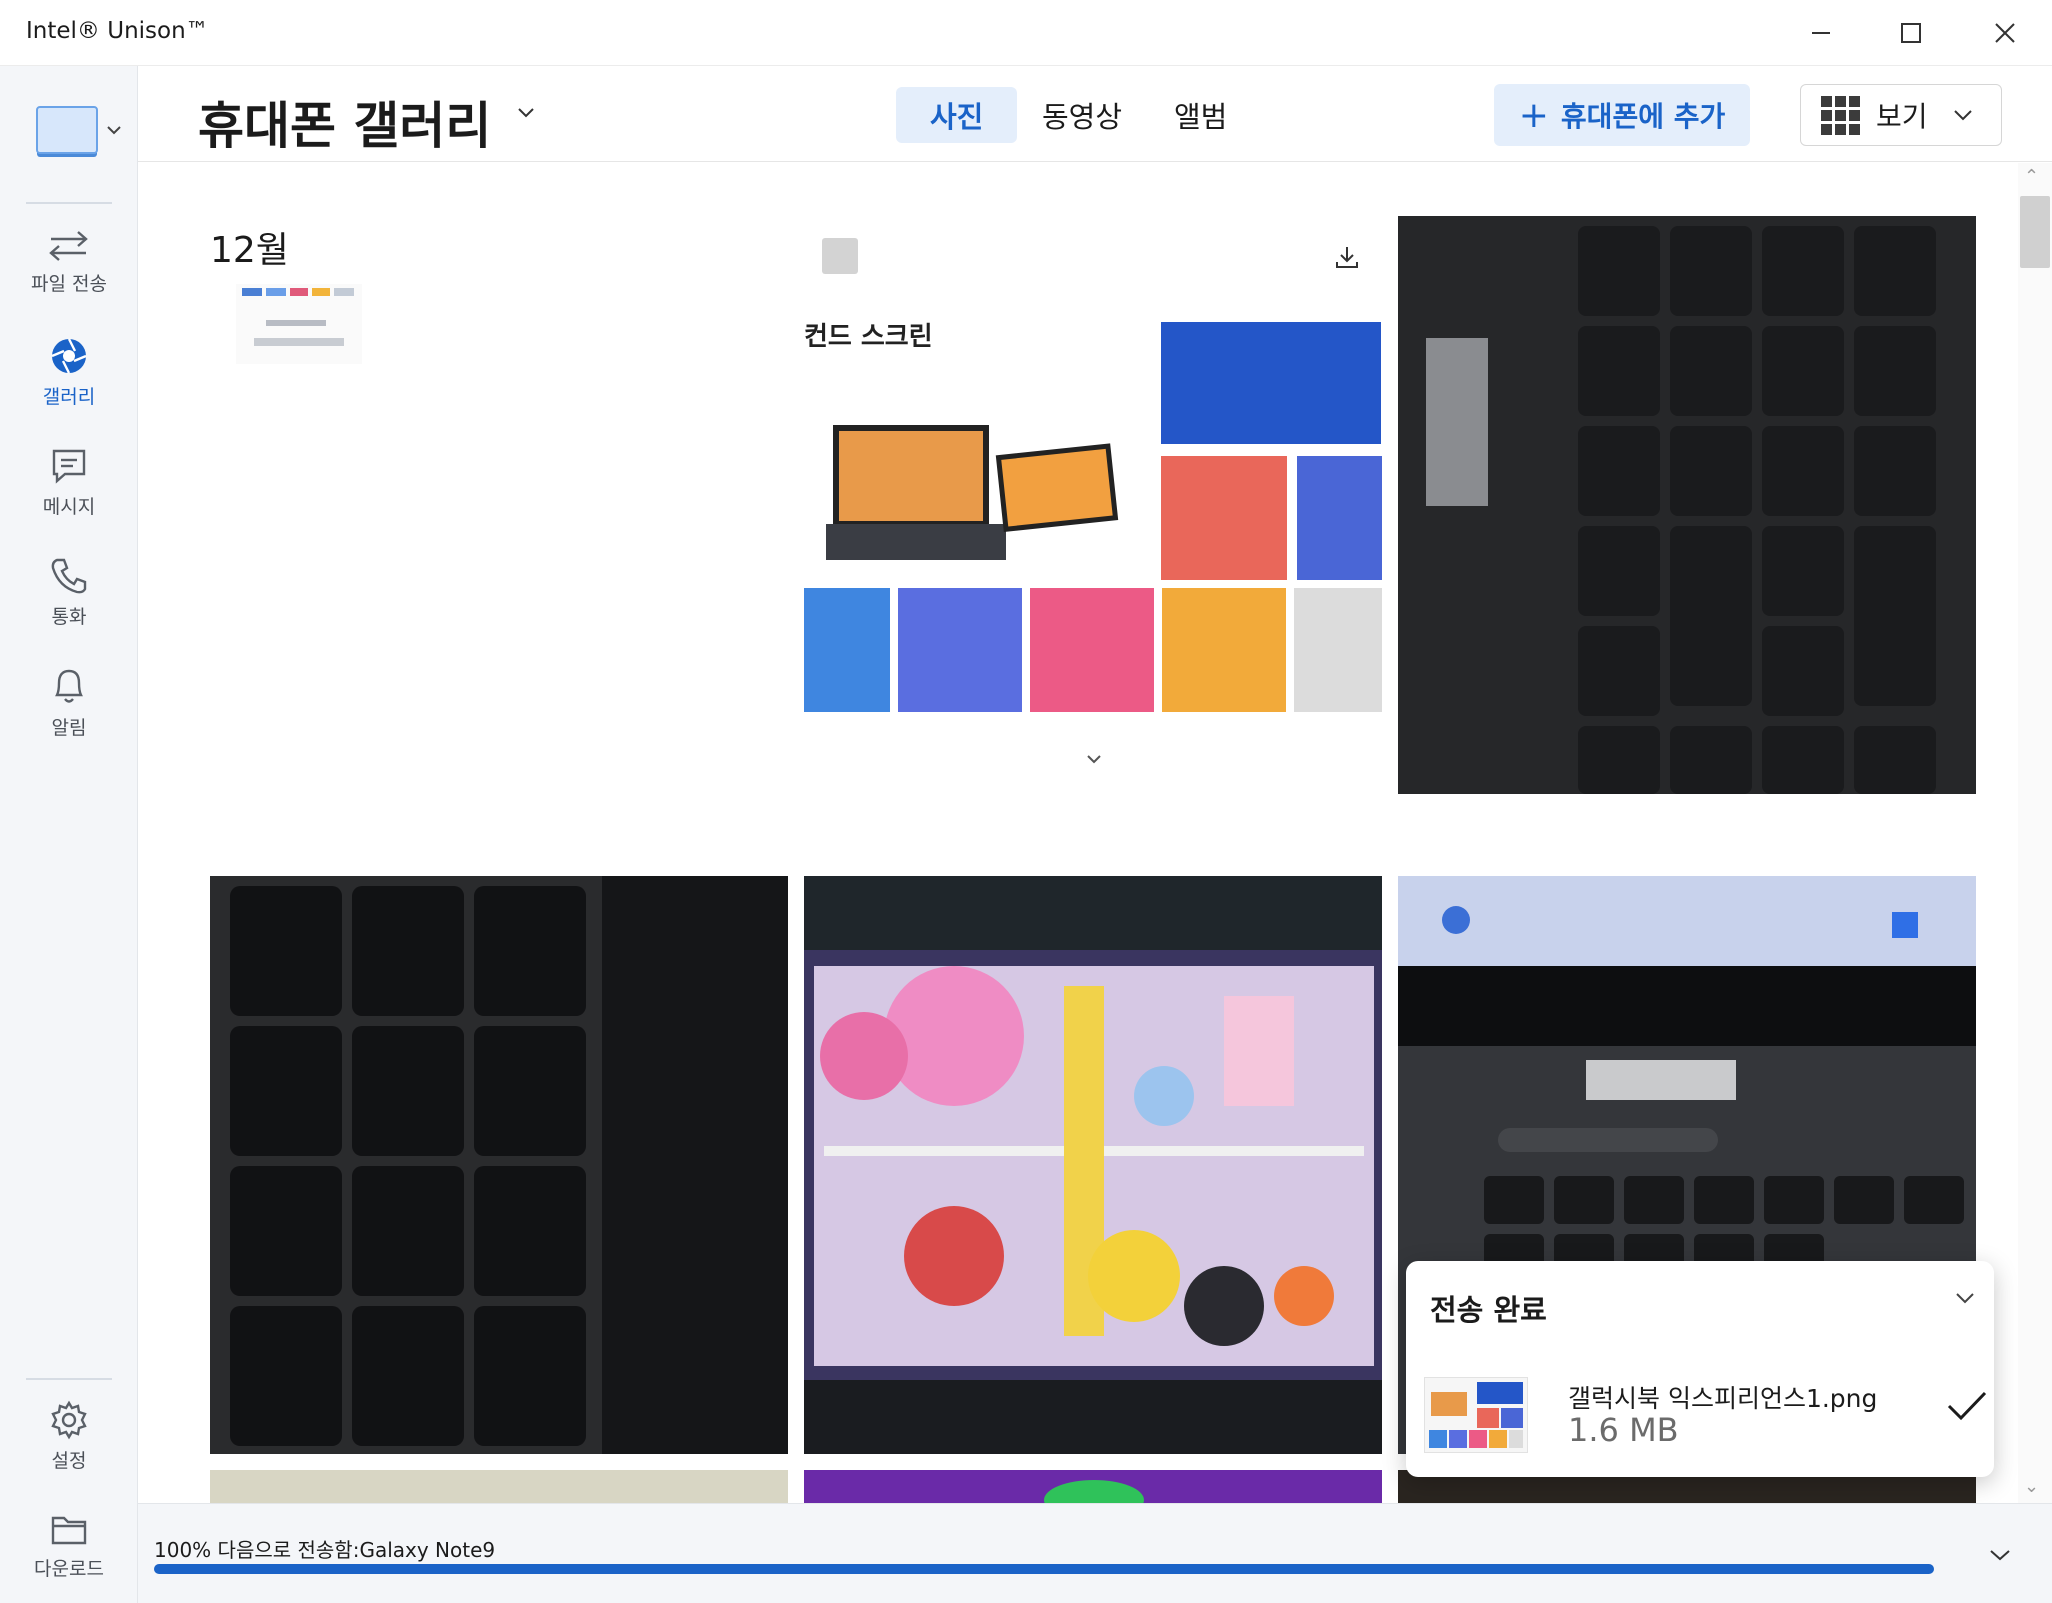  I want to click on keyboard-closeup-image, so click(499, 1165).